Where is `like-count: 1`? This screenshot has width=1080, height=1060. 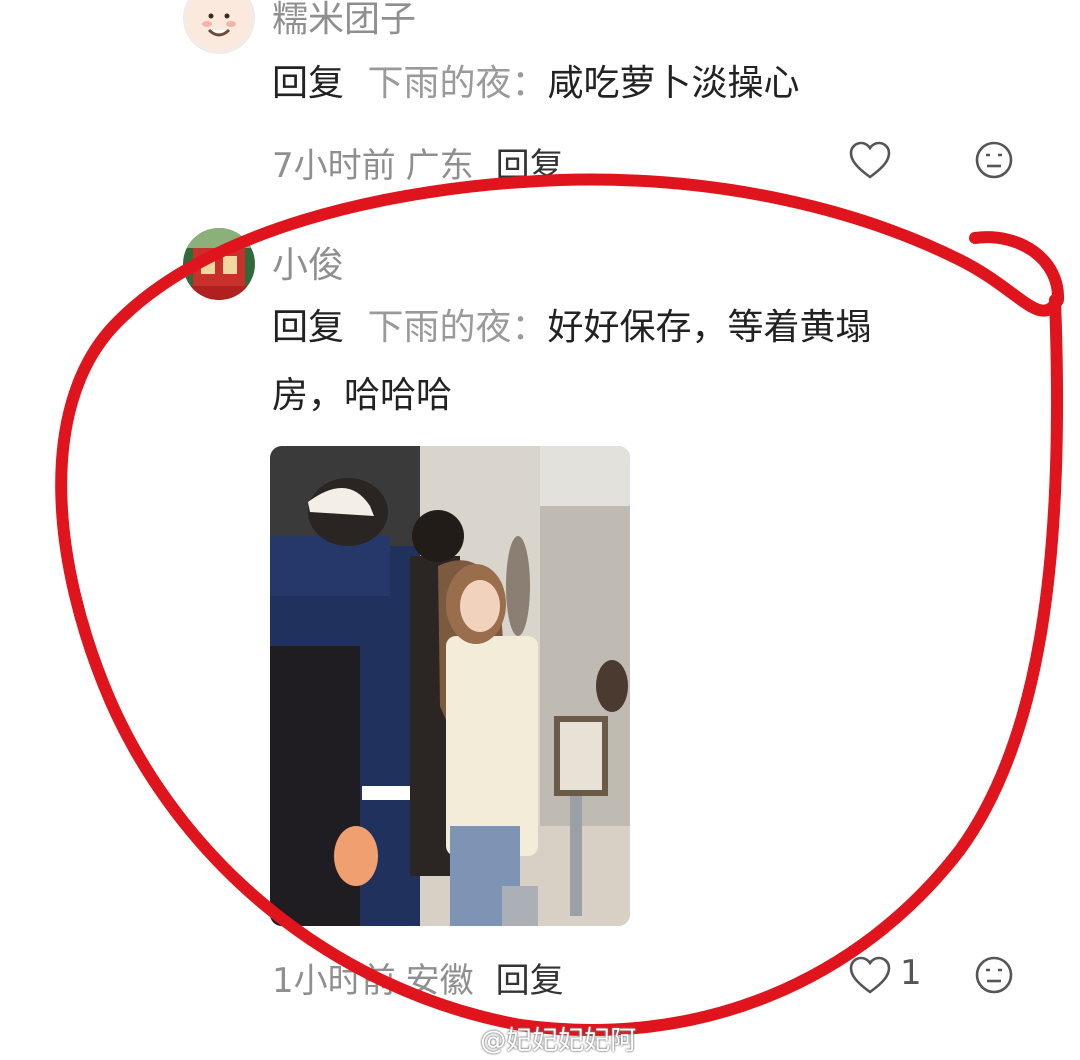
like-count: 1 is located at coordinates (911, 973).